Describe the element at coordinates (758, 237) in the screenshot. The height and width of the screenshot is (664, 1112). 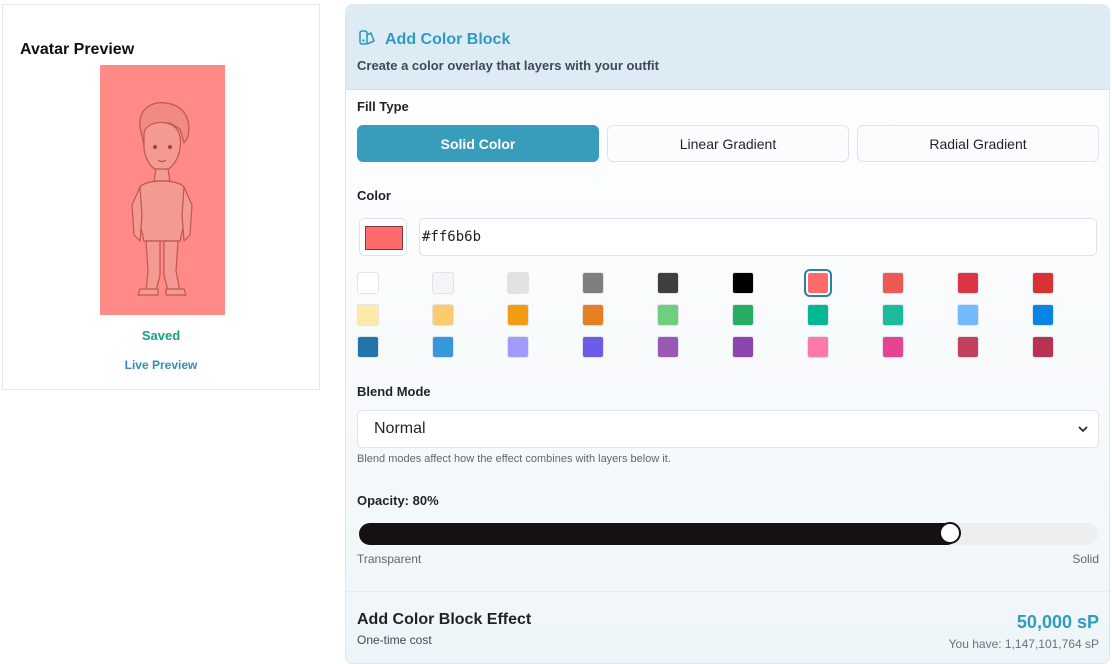
I see `hex-color-input: #ff6b6b` at that location.